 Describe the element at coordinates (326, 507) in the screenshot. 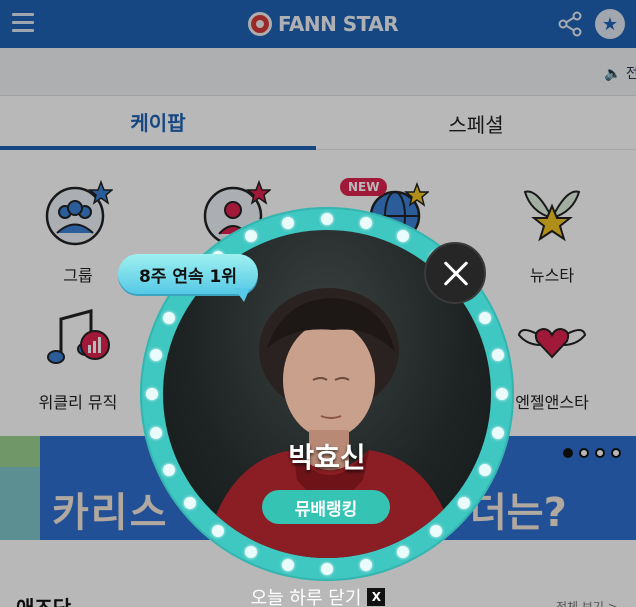

I see `category-pill: 뮤배랭킹` at that location.